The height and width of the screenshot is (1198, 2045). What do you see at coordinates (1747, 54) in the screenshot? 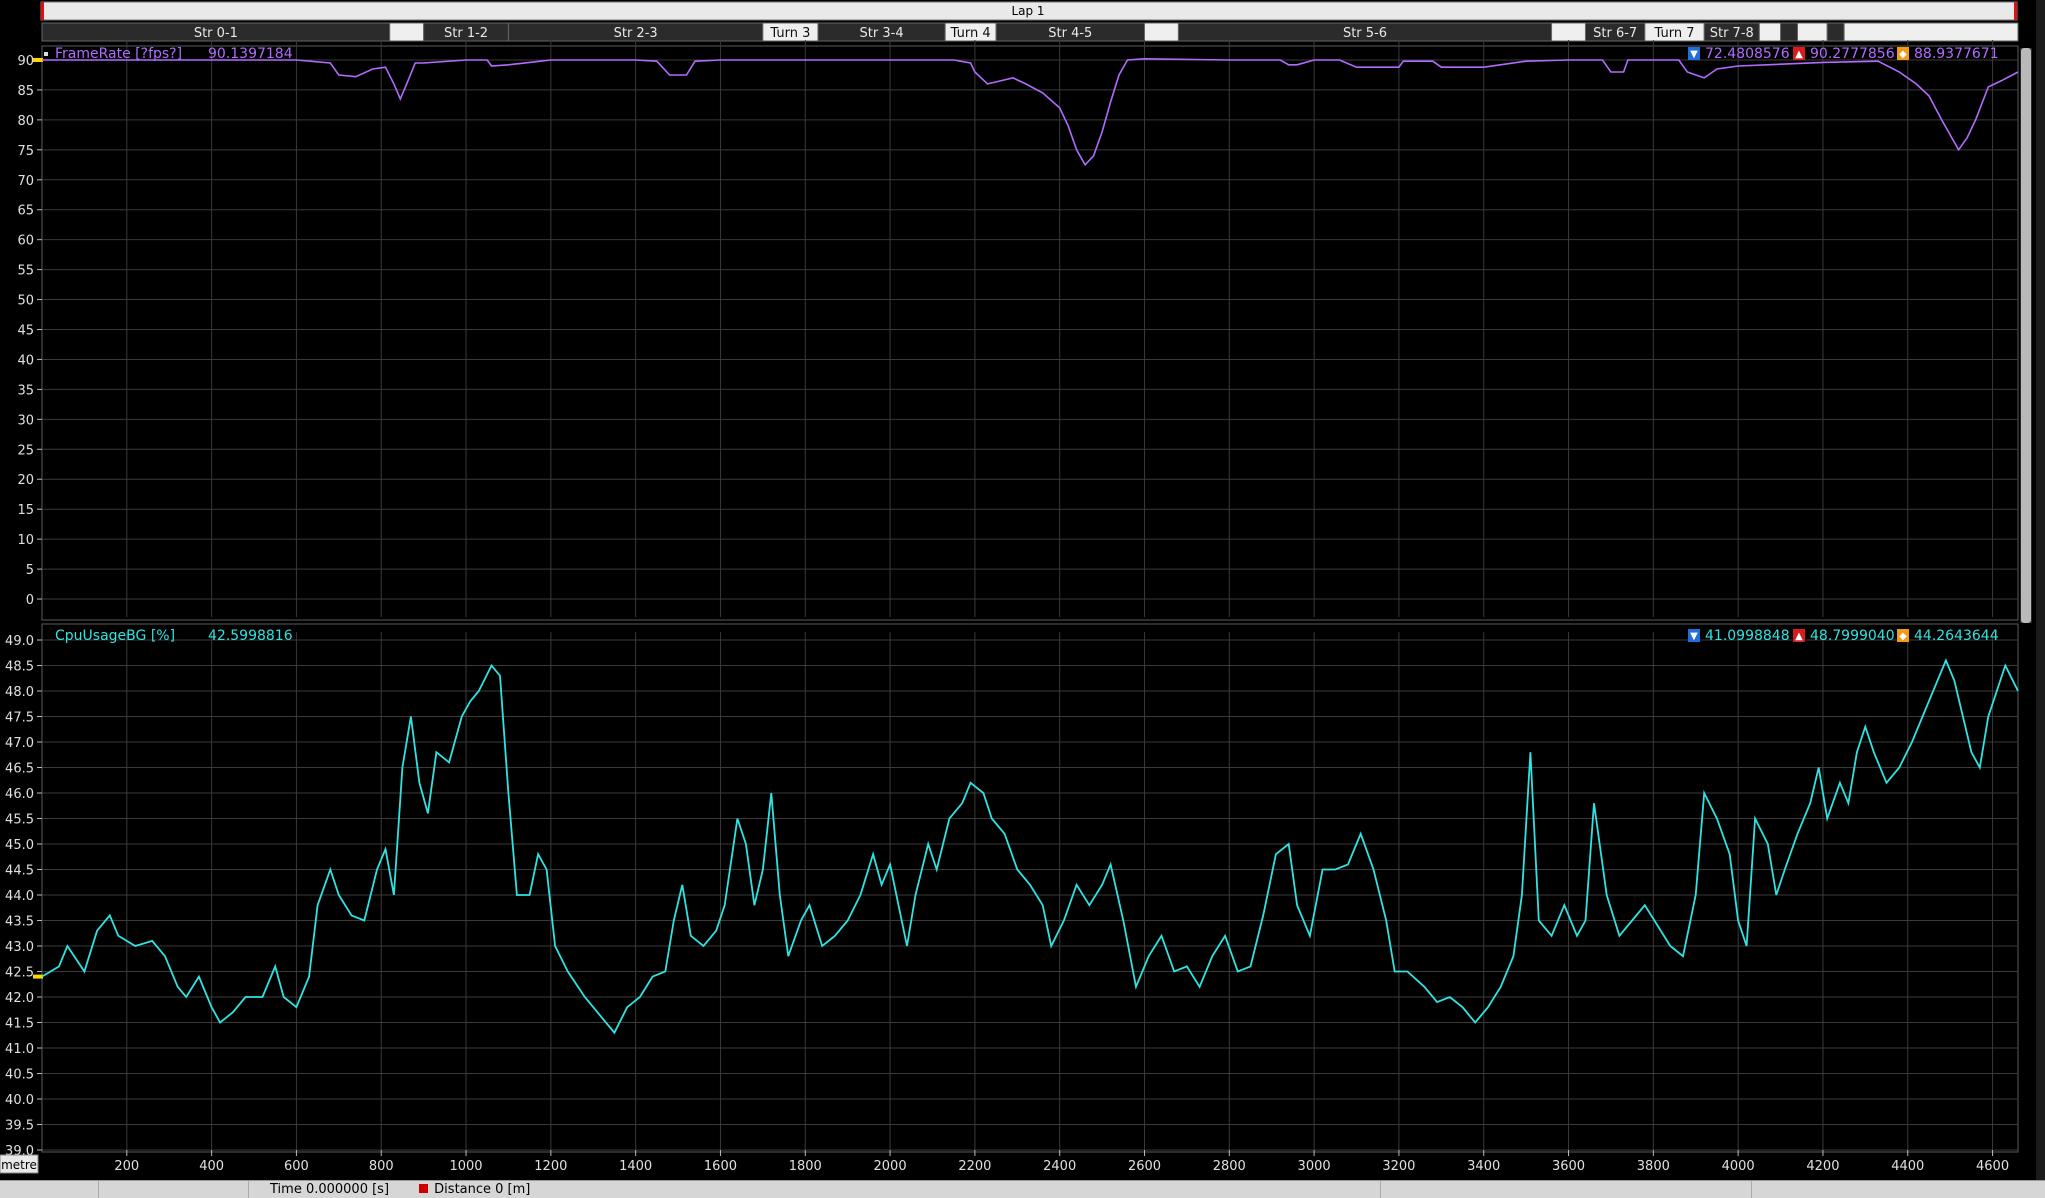
I see `framerate-min-value: 72.4808576` at bounding box center [1747, 54].